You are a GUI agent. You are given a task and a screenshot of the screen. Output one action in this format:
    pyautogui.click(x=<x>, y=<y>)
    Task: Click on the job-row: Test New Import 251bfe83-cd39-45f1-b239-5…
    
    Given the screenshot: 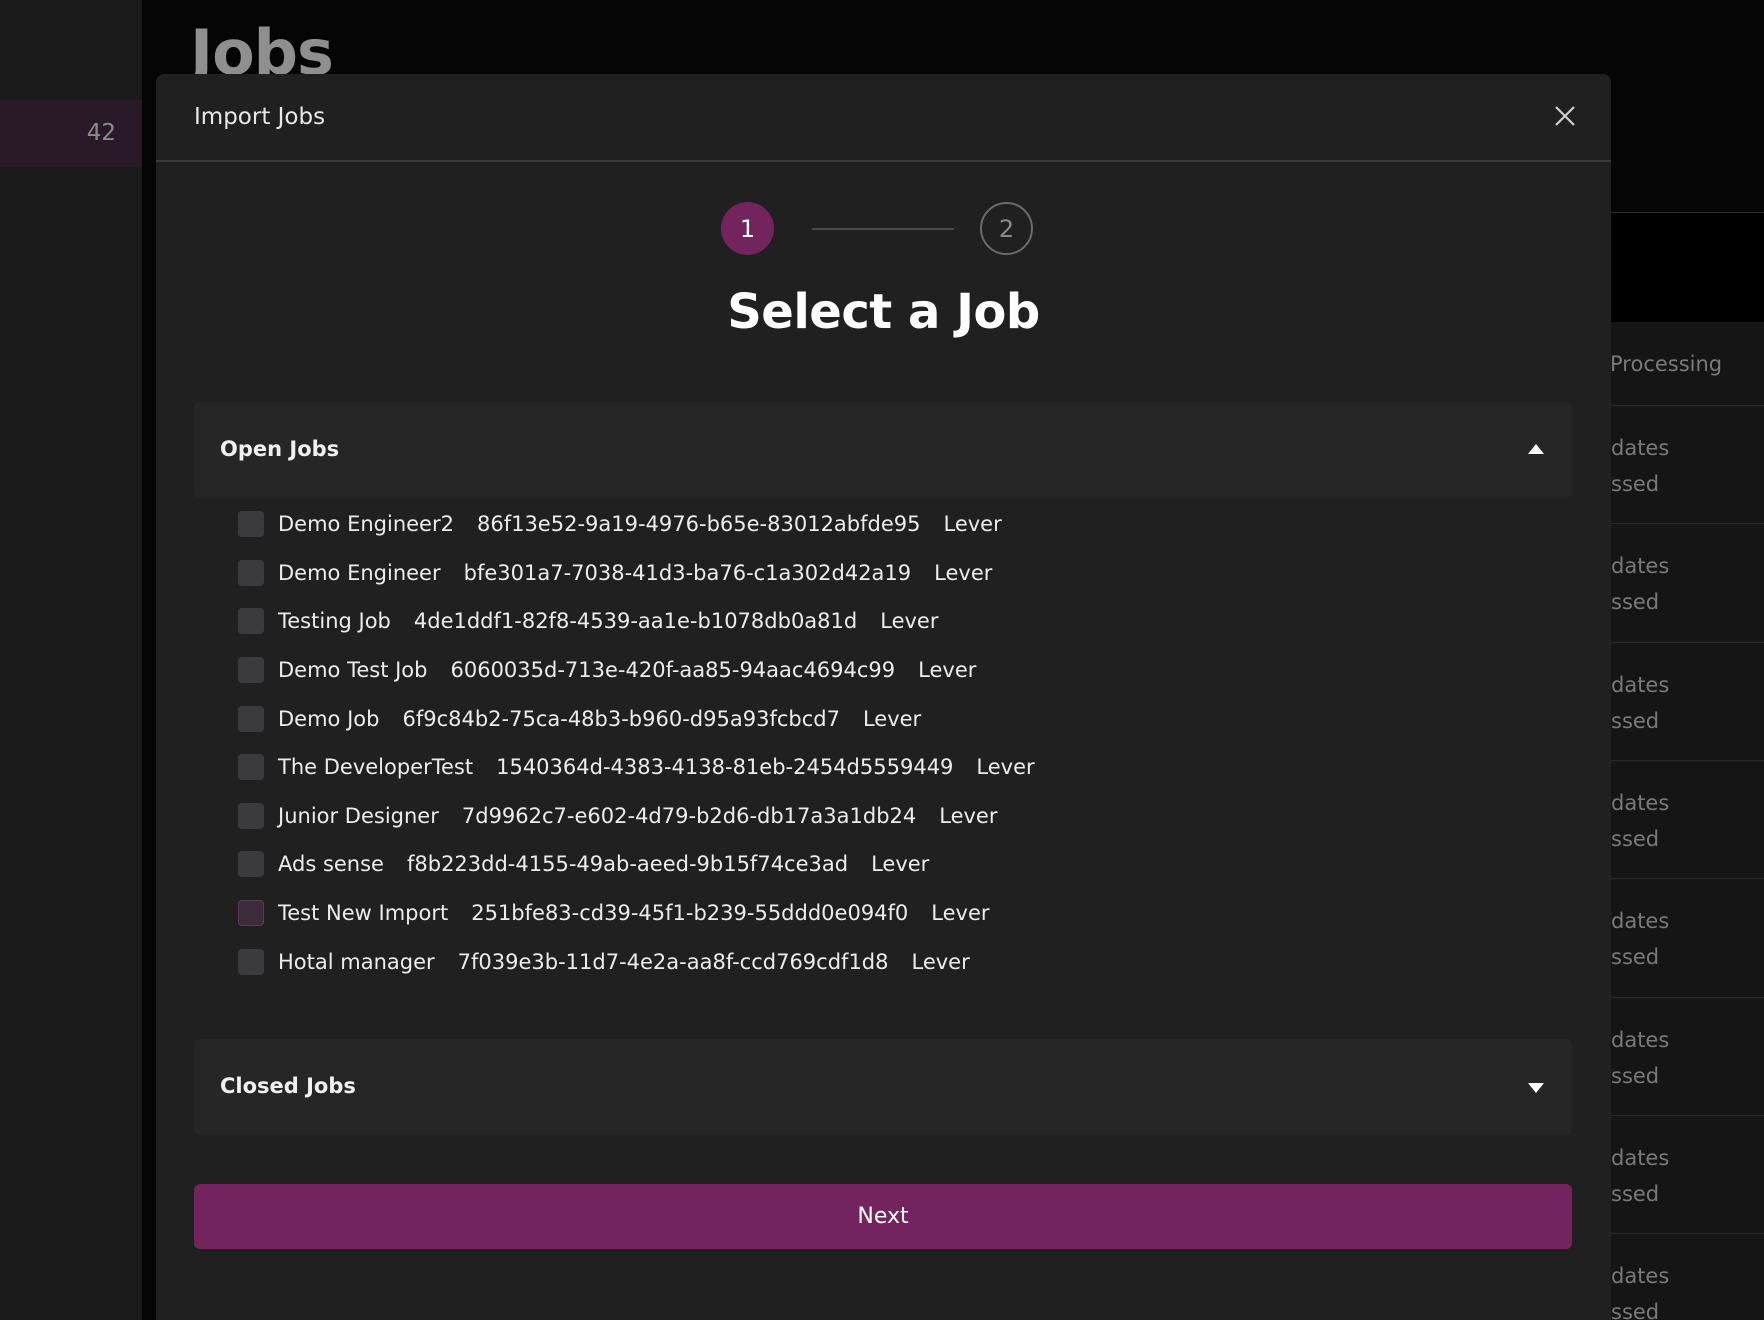 What is the action you would take?
    pyautogui.click(x=888, y=913)
    